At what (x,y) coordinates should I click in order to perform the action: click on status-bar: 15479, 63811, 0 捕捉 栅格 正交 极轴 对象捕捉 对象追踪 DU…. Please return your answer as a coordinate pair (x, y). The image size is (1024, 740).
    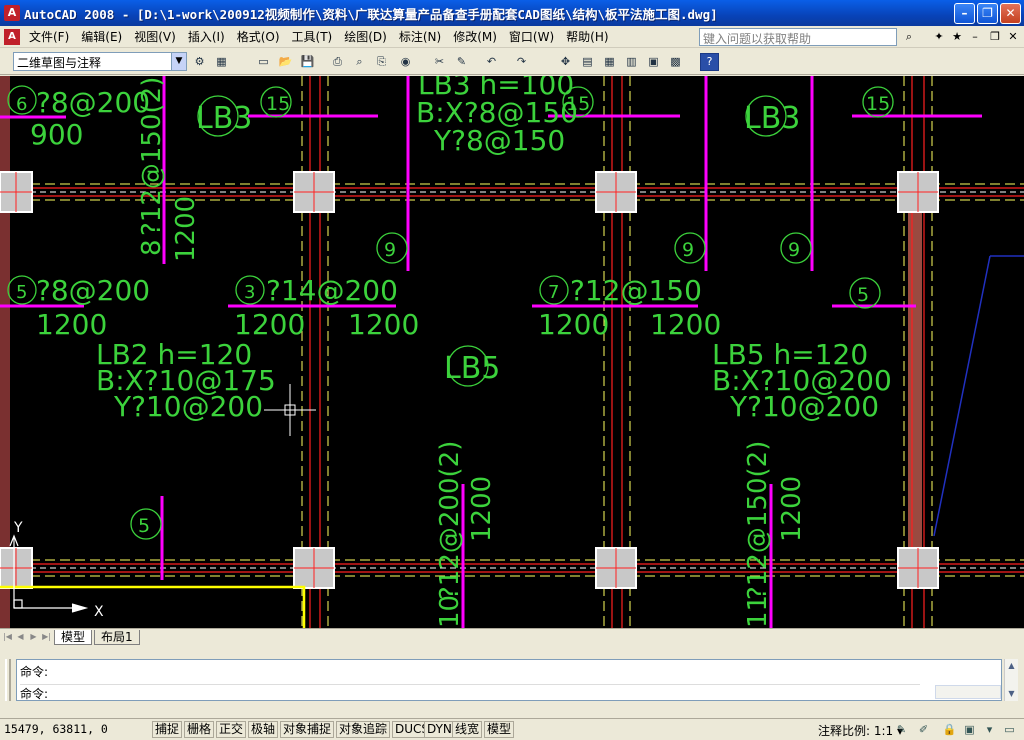
    Looking at the image, I should click on (512, 729).